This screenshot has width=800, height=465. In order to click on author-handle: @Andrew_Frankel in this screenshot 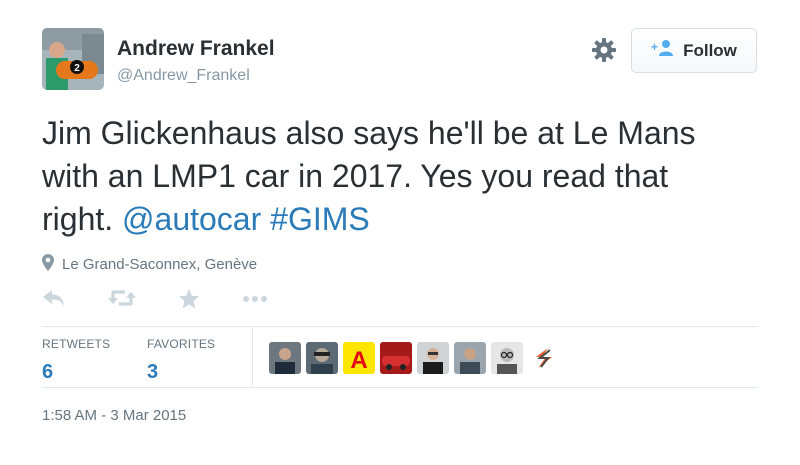, I will do `click(183, 76)`.